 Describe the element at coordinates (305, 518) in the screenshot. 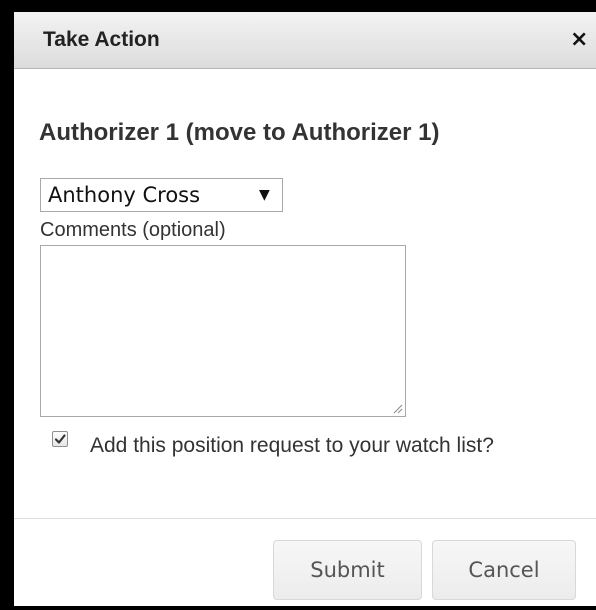

I see `footer-divider` at that location.